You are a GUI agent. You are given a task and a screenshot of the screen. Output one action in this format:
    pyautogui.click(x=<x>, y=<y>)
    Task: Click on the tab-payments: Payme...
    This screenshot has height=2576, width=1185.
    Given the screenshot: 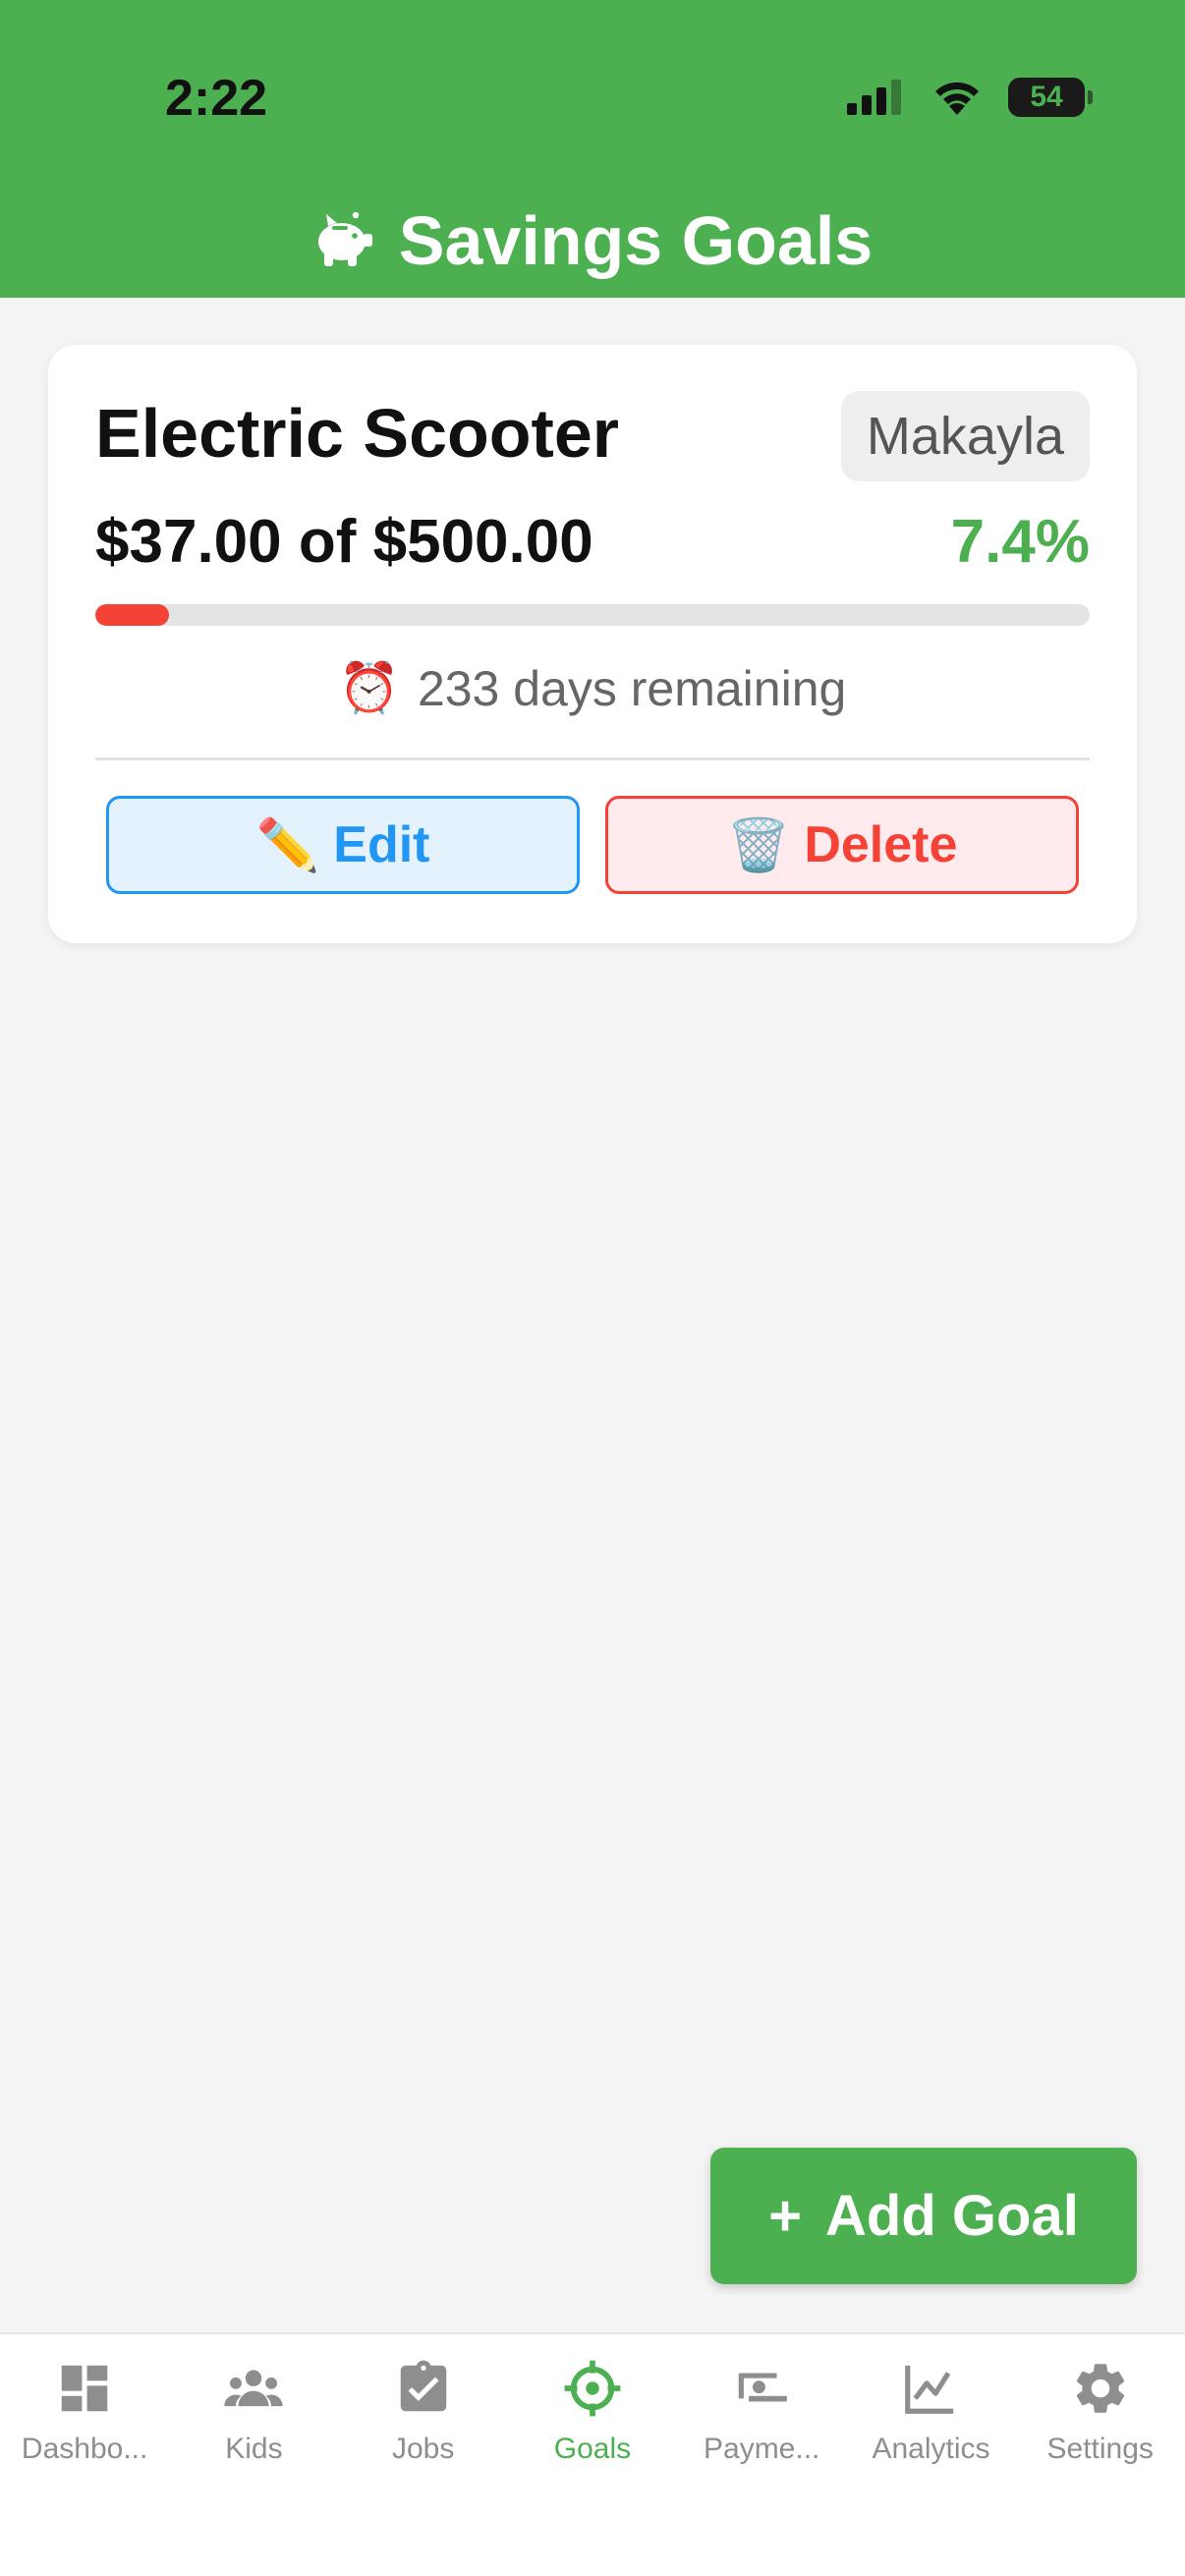 What is the action you would take?
    pyautogui.click(x=761, y=2455)
    